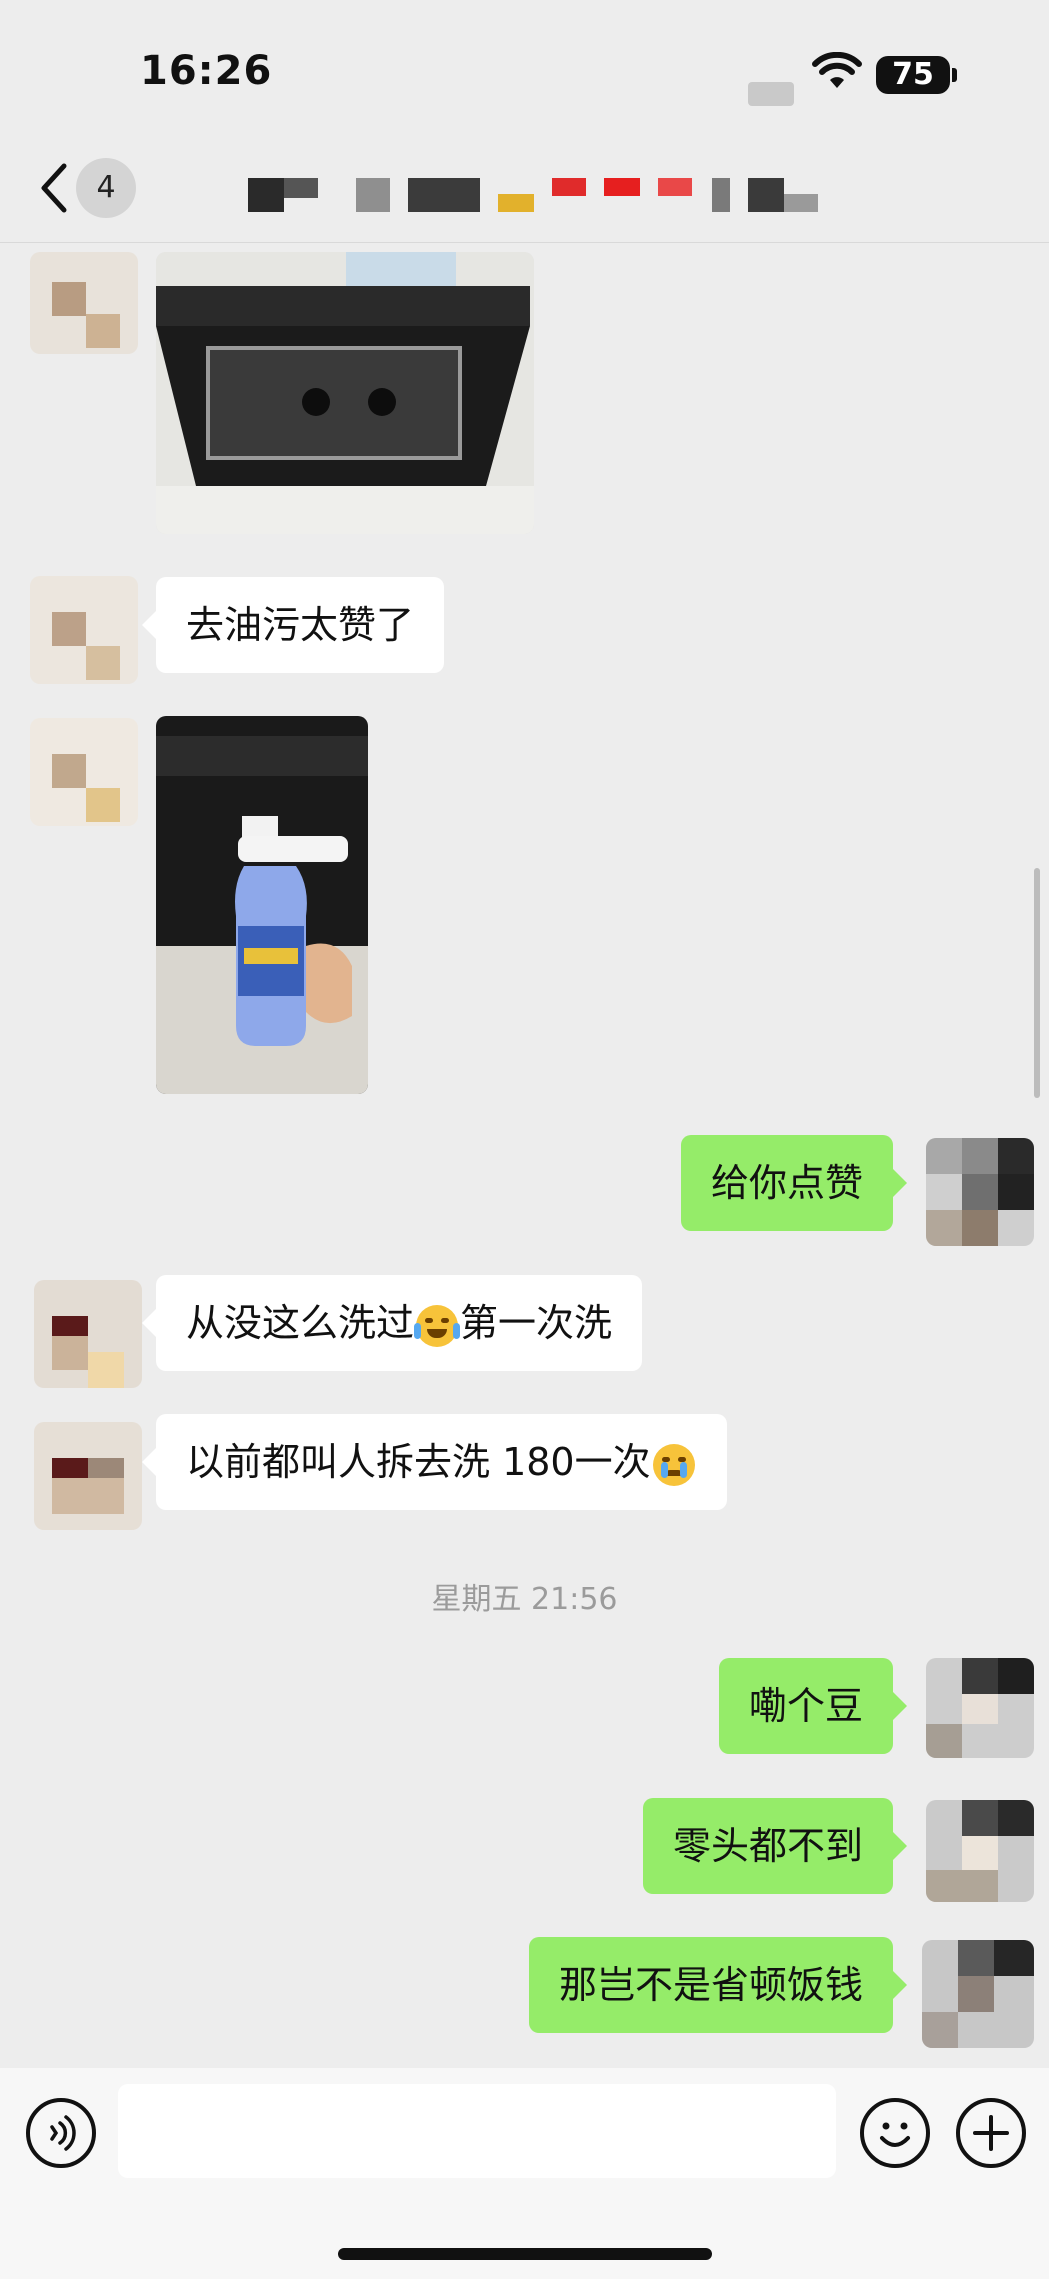 The image size is (1049, 2279). Describe the element at coordinates (300, 625) in the screenshot. I see `message-text: 去油污太赞了` at that location.